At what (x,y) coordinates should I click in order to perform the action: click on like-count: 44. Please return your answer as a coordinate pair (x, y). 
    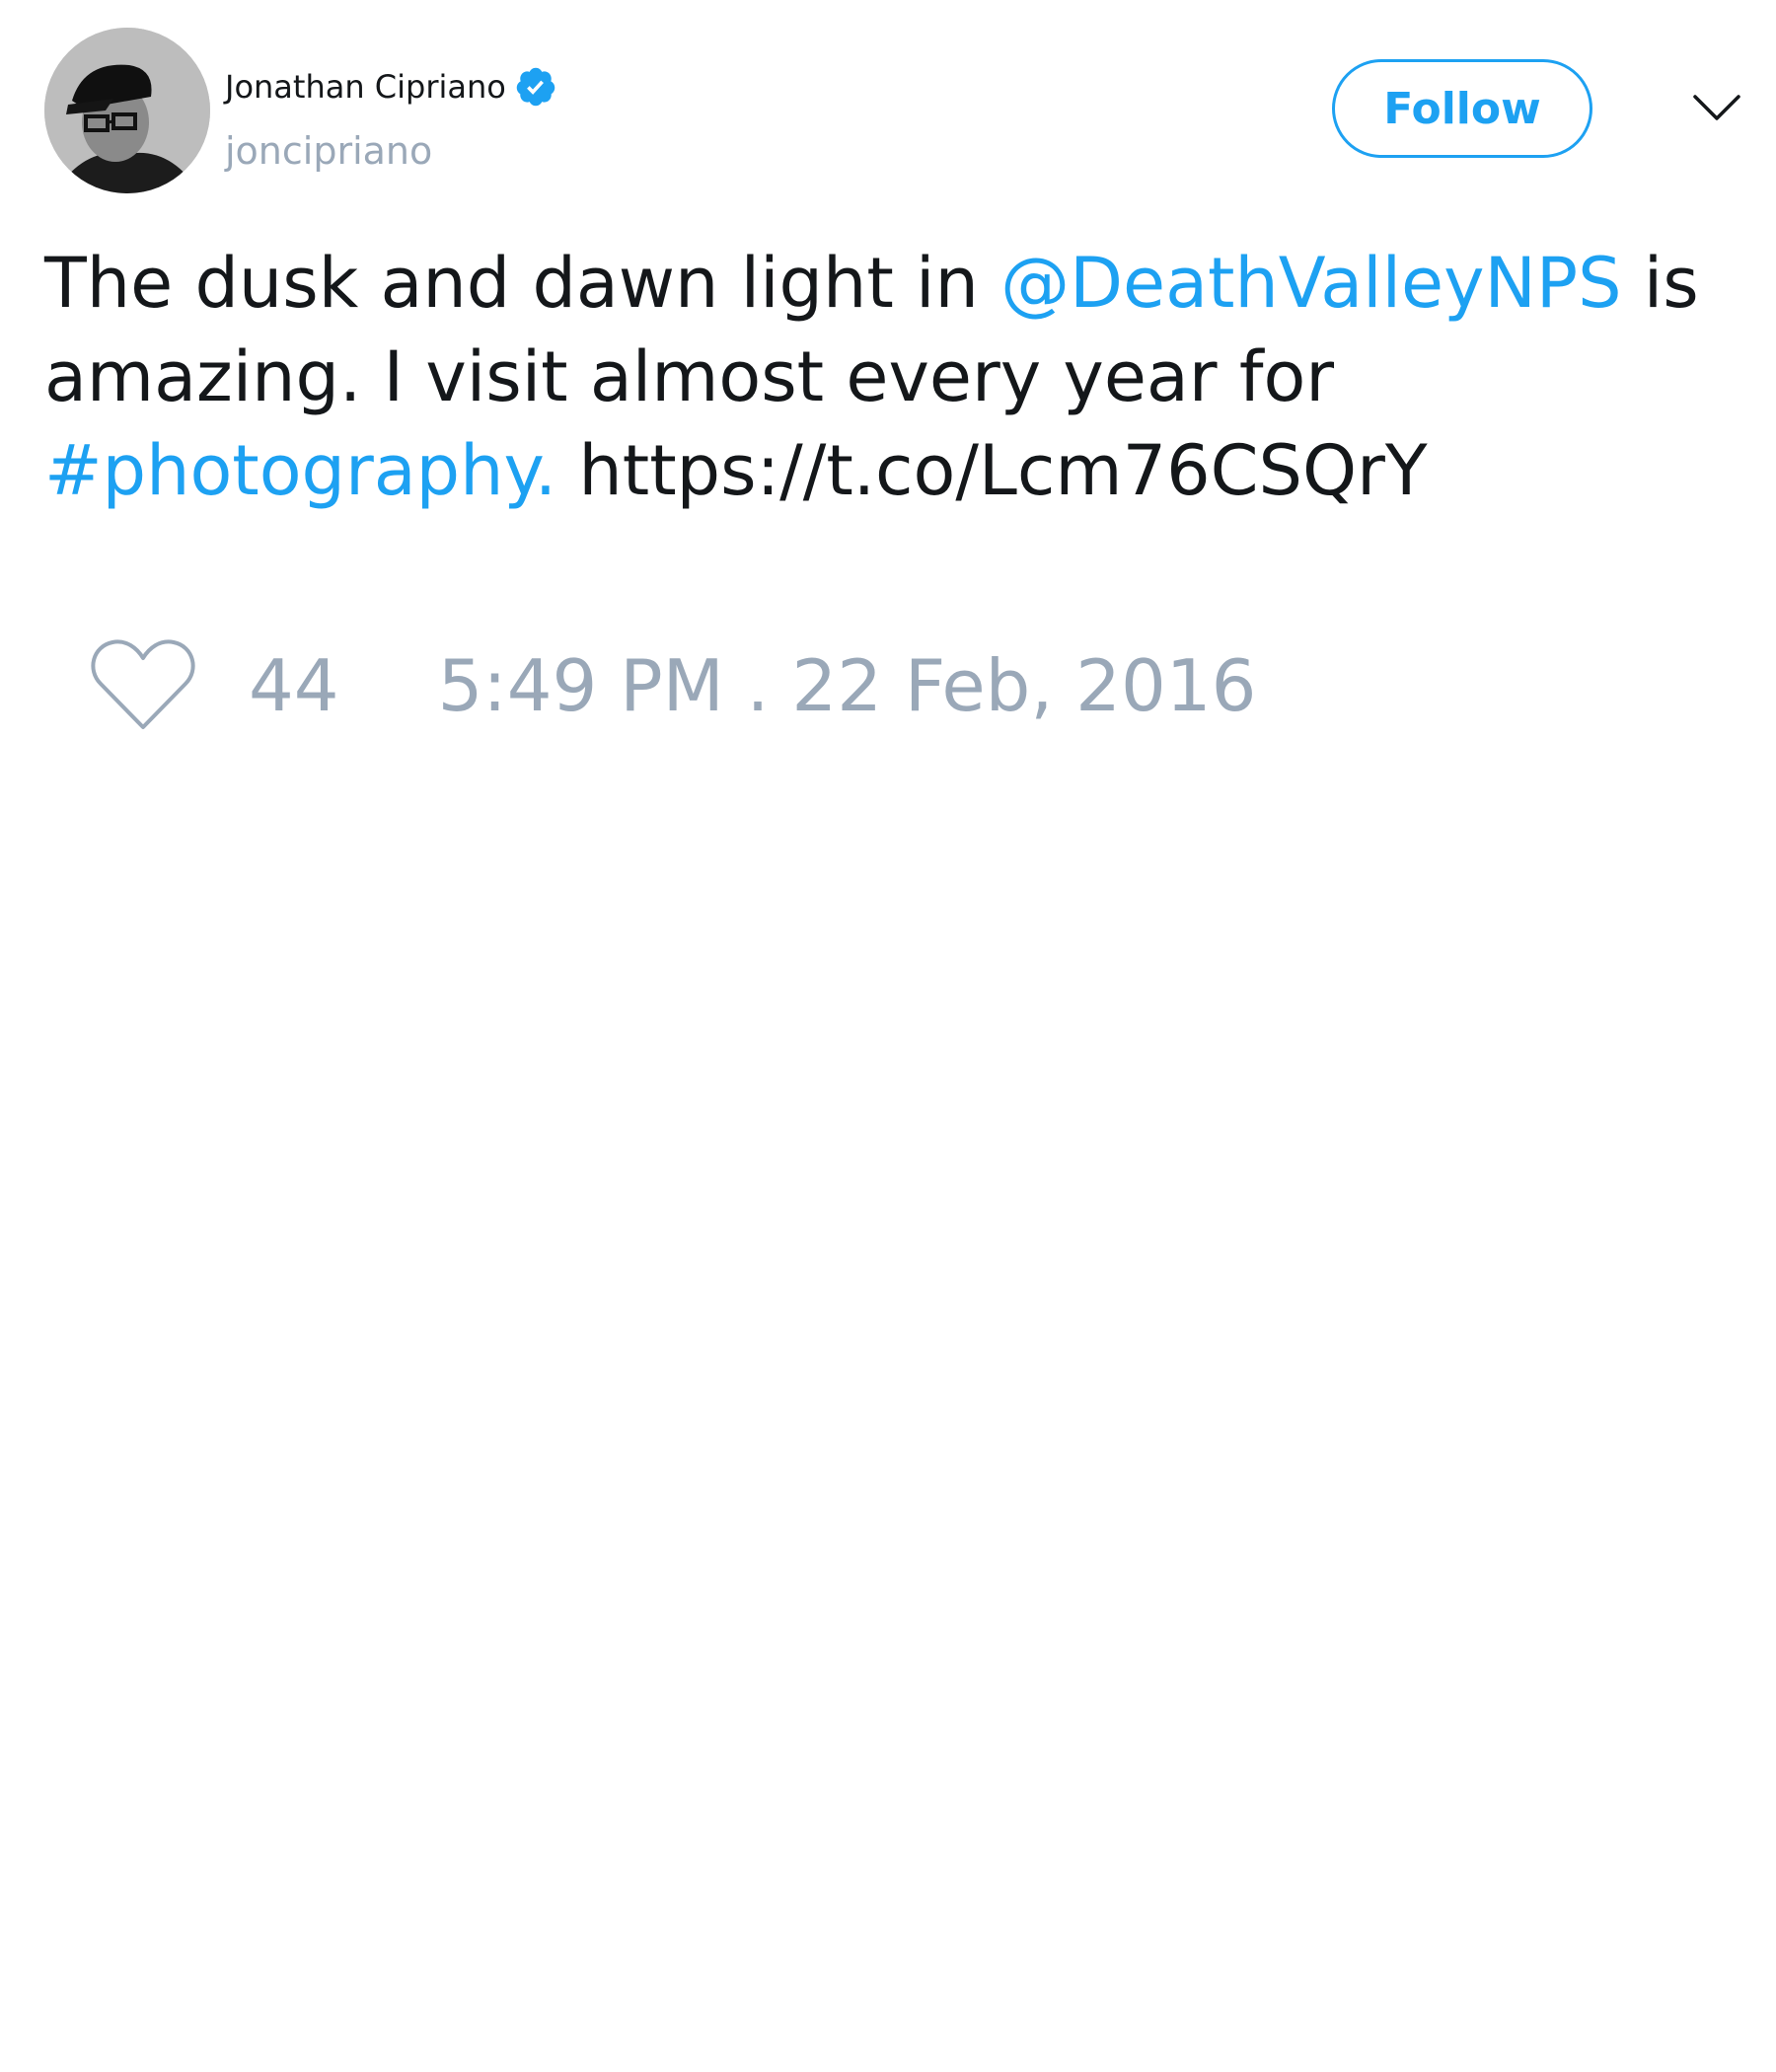
    Looking at the image, I should click on (294, 685).